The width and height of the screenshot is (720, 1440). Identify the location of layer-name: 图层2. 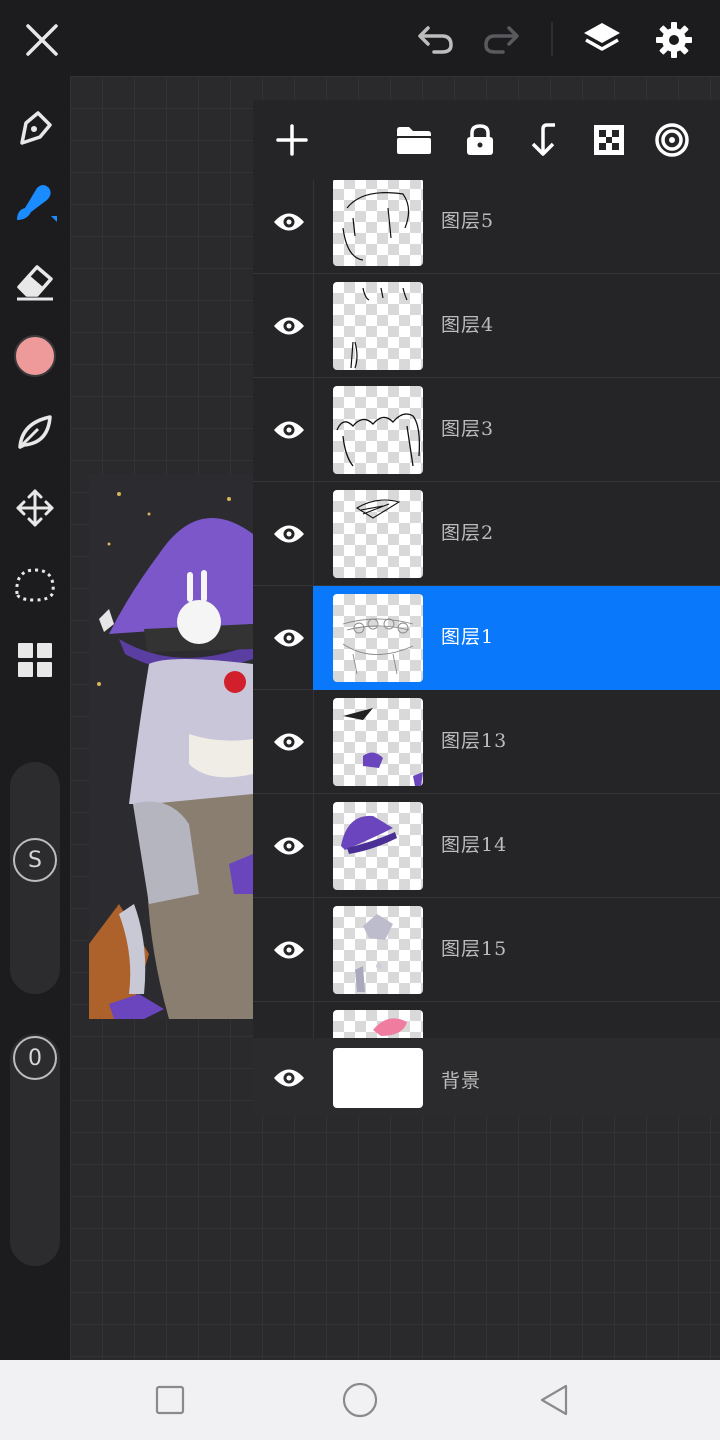
(468, 533).